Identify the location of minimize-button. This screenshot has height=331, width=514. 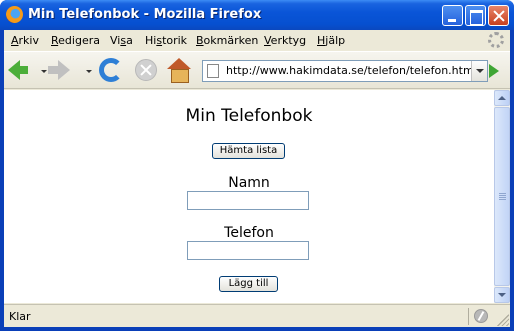
(452, 15).